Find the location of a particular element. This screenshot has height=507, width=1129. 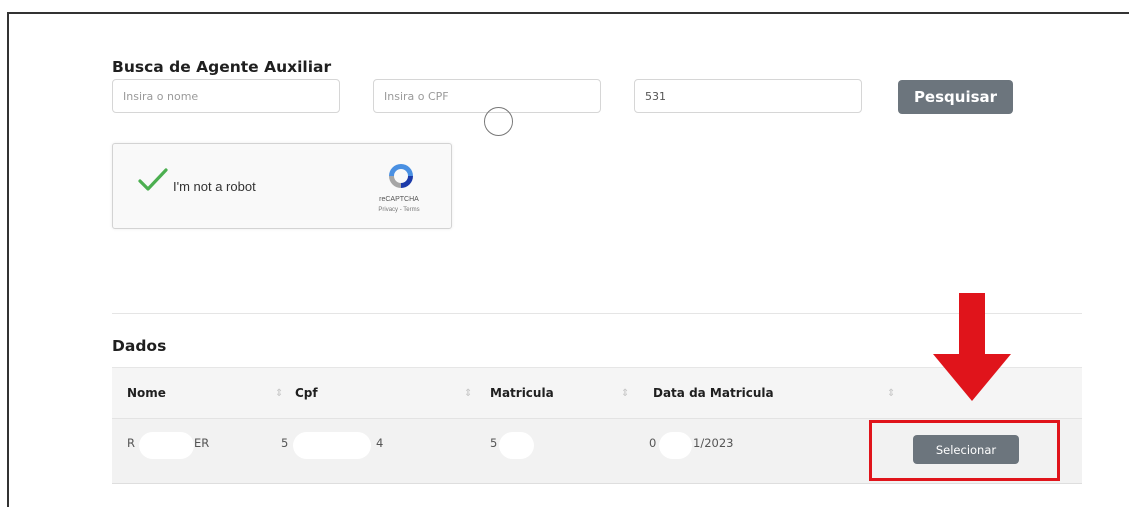

recaptcha-links: Privacy - Terms is located at coordinates (399, 210).